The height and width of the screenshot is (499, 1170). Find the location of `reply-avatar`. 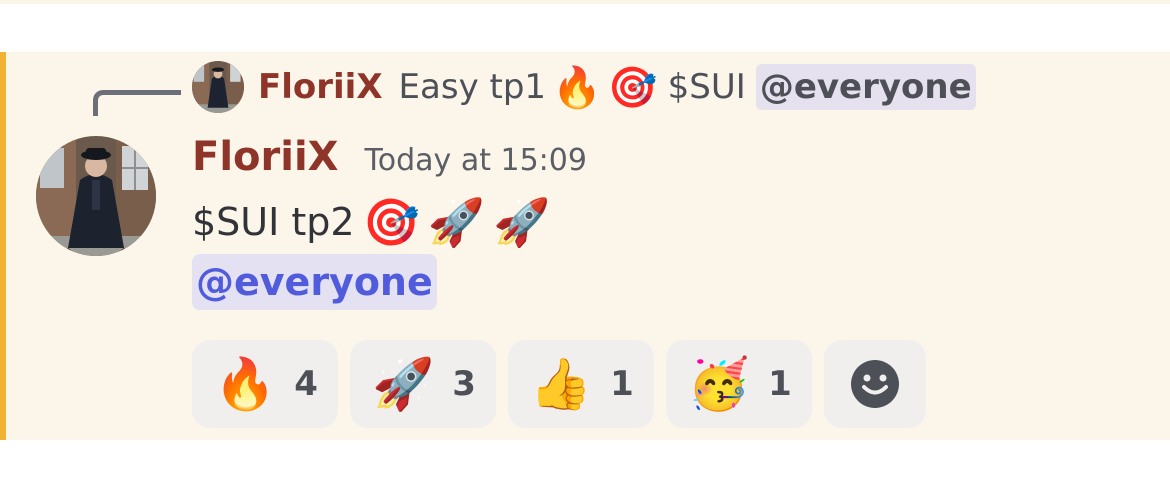

reply-avatar is located at coordinates (218, 87).